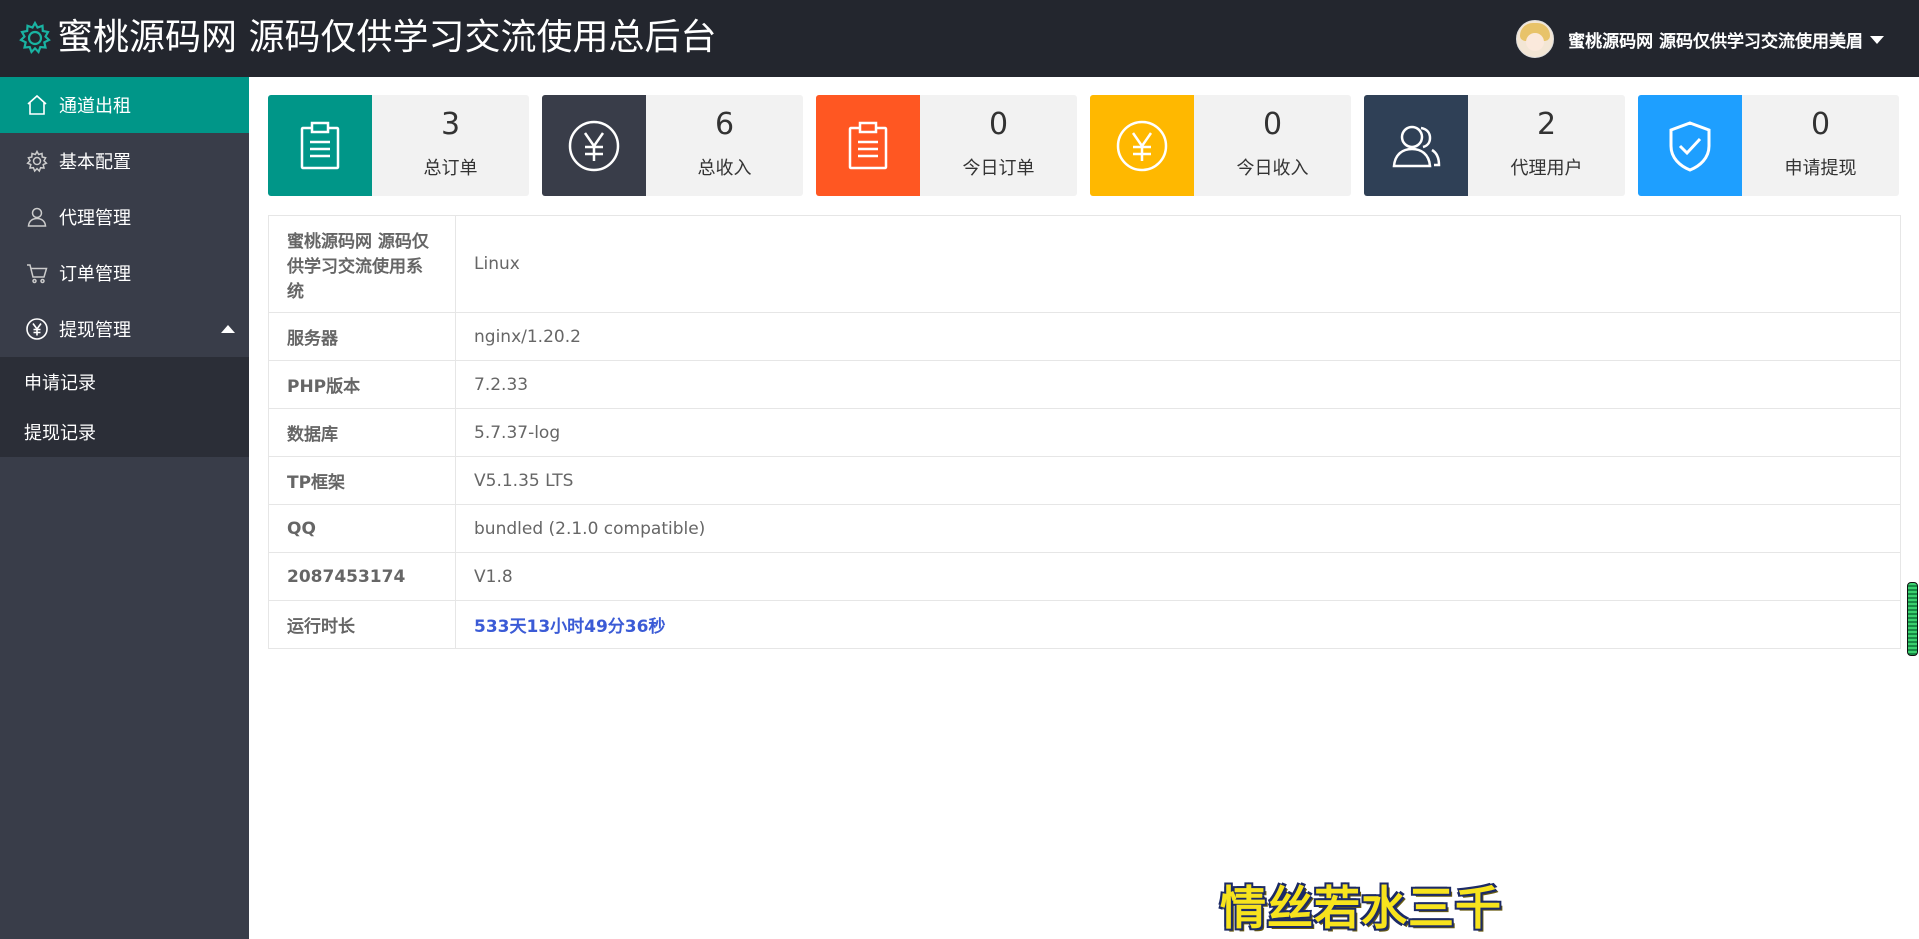 The height and width of the screenshot is (939, 1919). I want to click on info-value: nginx/1.20.2, so click(1178, 336).